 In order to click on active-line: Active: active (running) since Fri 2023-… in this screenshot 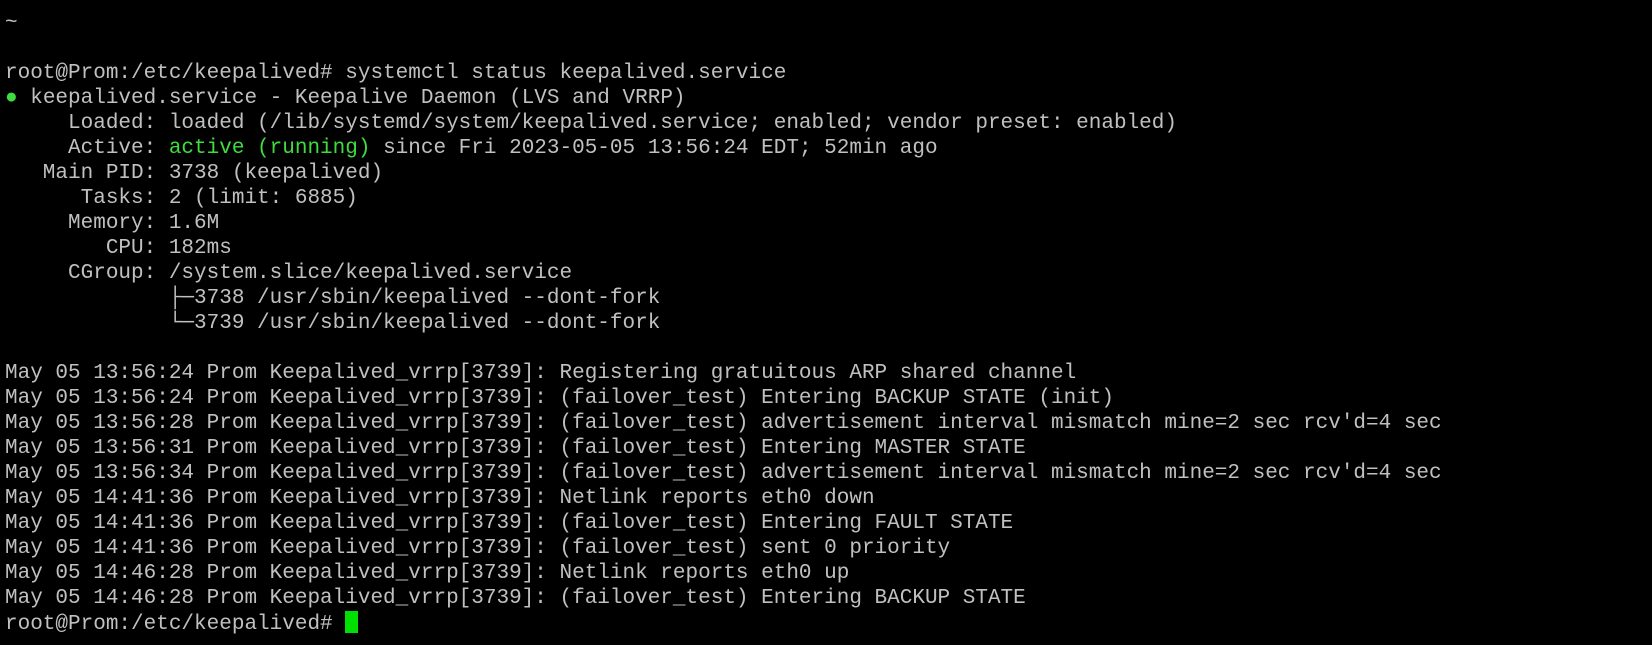, I will do `click(828, 148)`.